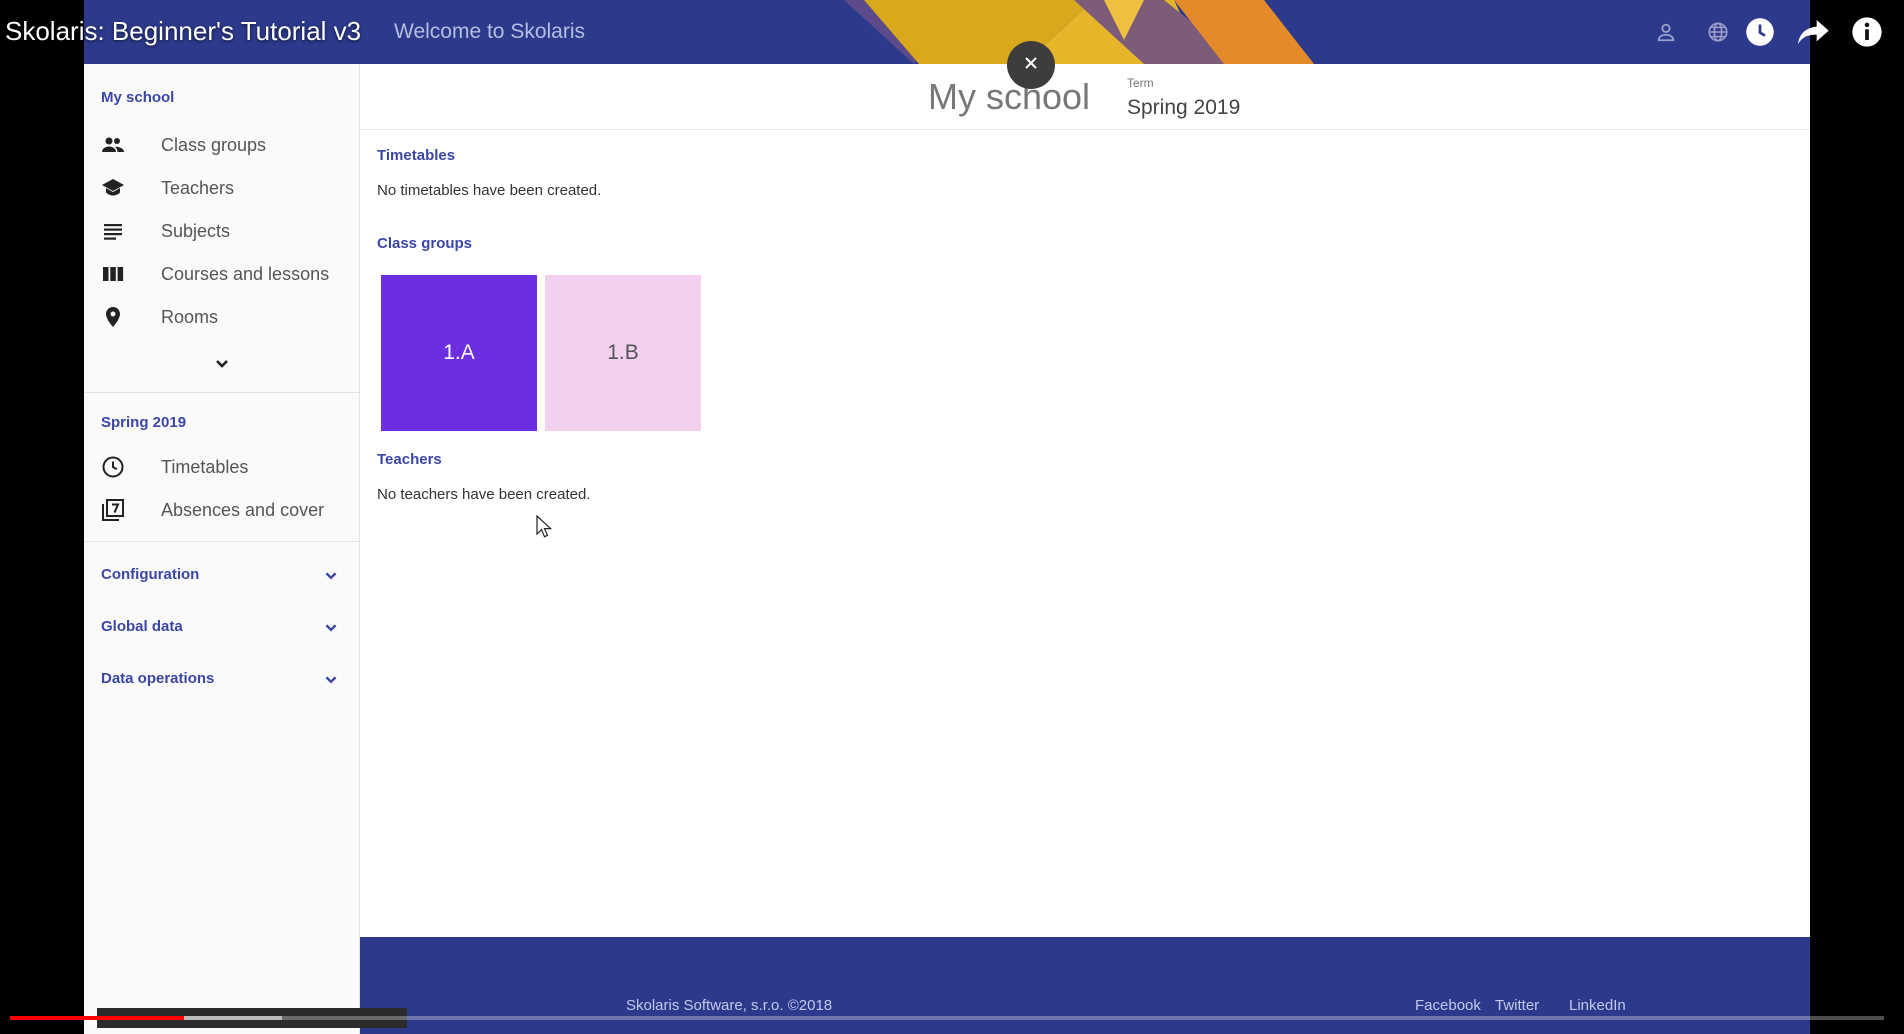 This screenshot has height=1034, width=1904. I want to click on section-label: Data operations, so click(158, 678).